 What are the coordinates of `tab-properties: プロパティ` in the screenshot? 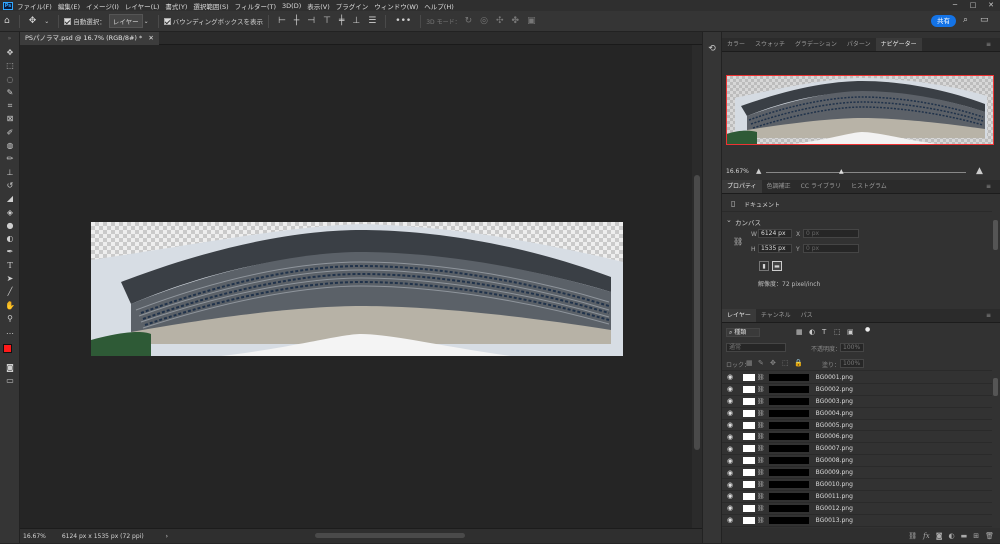 It's located at (742, 186).